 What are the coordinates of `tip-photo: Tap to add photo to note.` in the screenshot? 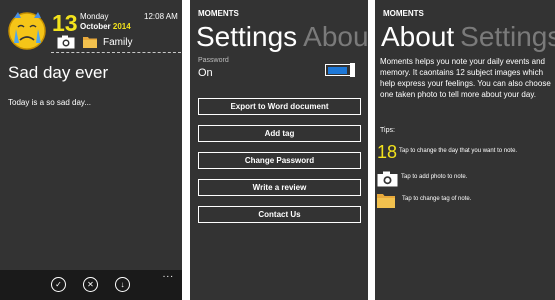 It's located at (434, 177).